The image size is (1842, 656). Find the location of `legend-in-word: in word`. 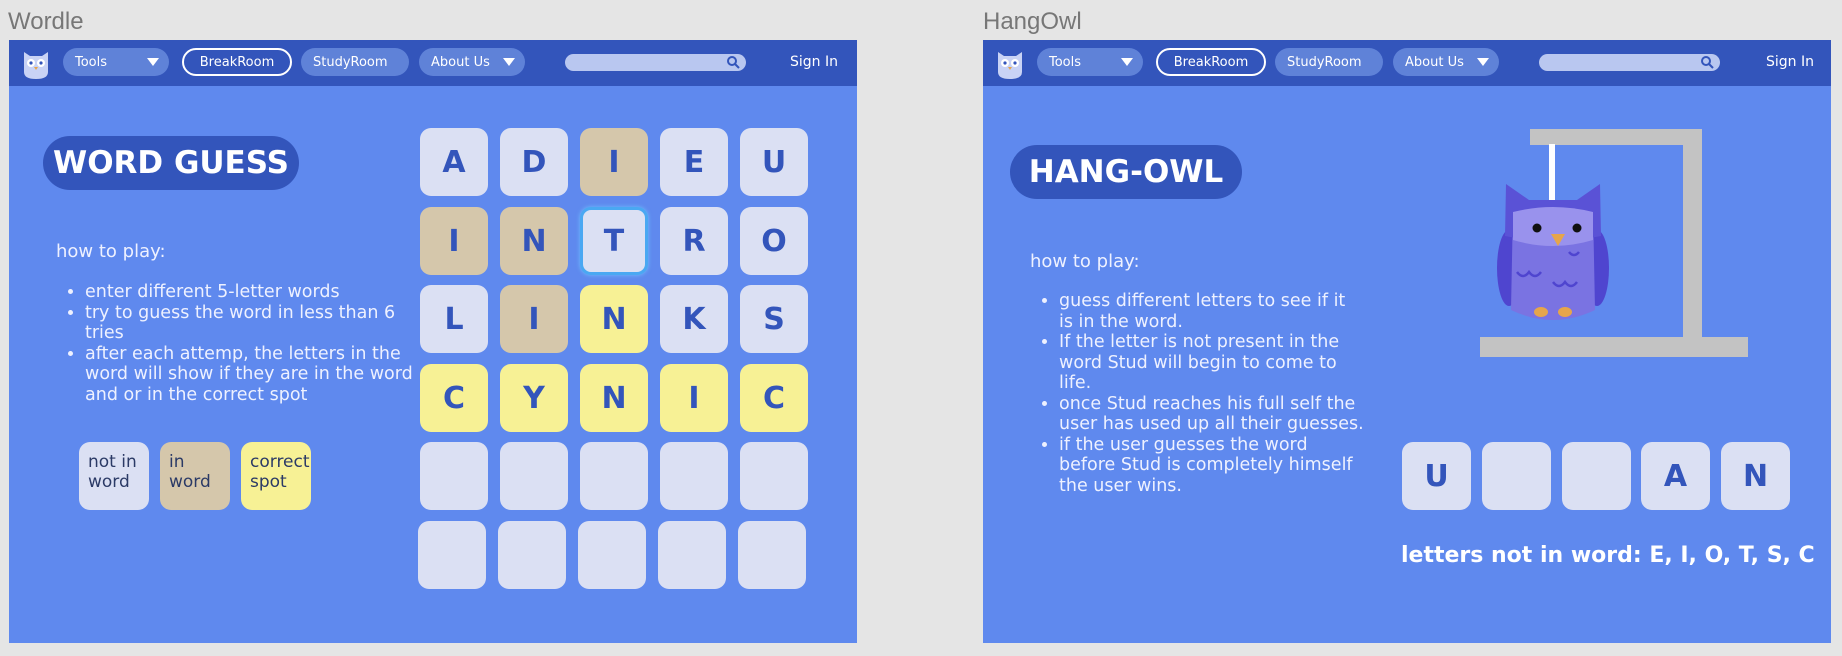

legend-in-word: in word is located at coordinates (195, 476).